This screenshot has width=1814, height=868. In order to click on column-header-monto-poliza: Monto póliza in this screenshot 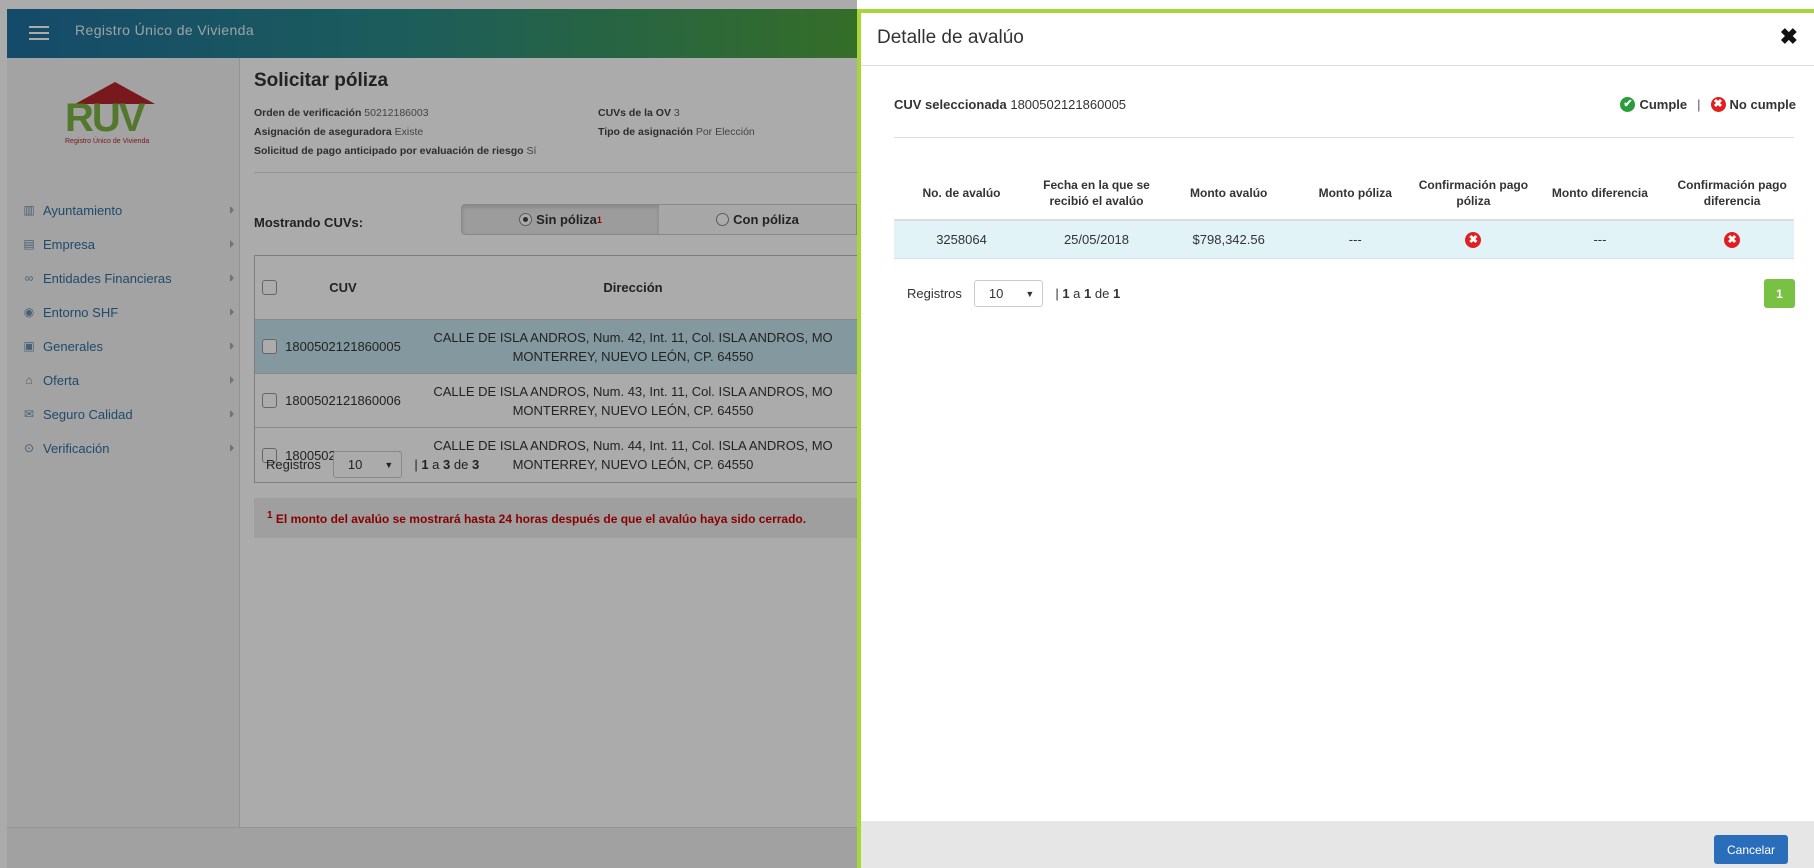, I will do `click(1355, 194)`.